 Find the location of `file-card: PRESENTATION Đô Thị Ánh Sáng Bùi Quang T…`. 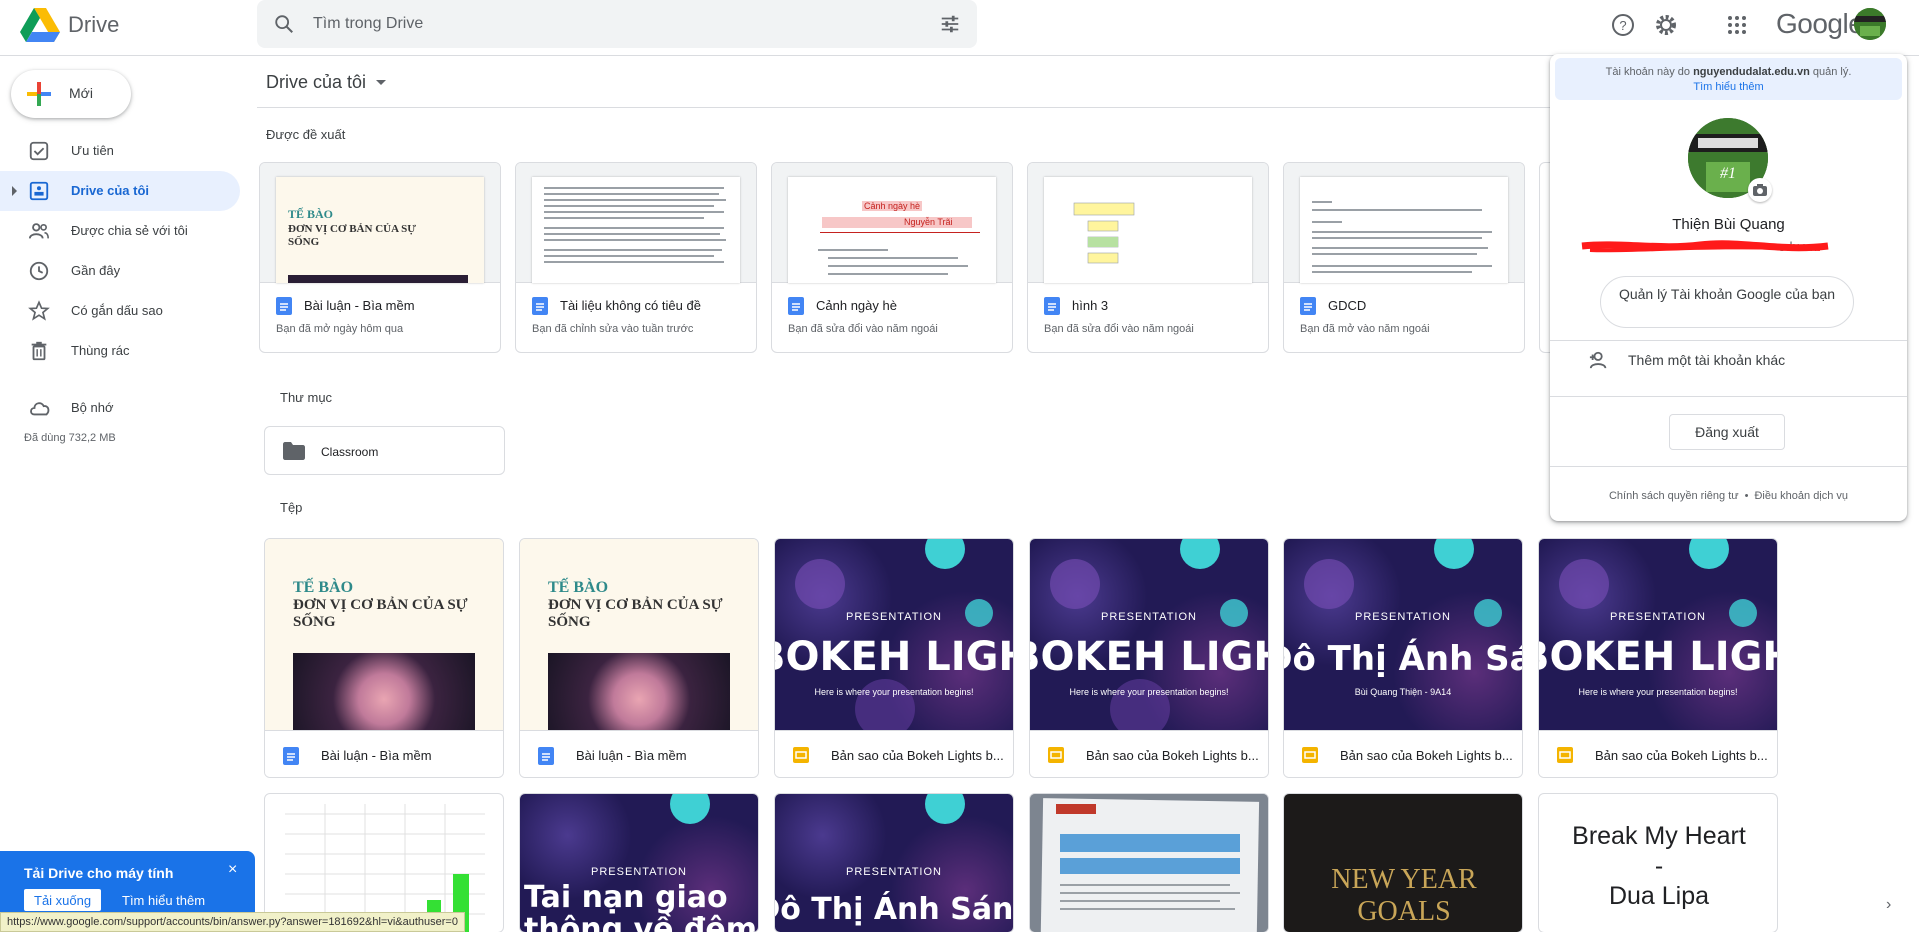

file-card: PRESENTATION Đô Thị Ánh Sáng Bùi Quang T… is located at coordinates (1403, 658).